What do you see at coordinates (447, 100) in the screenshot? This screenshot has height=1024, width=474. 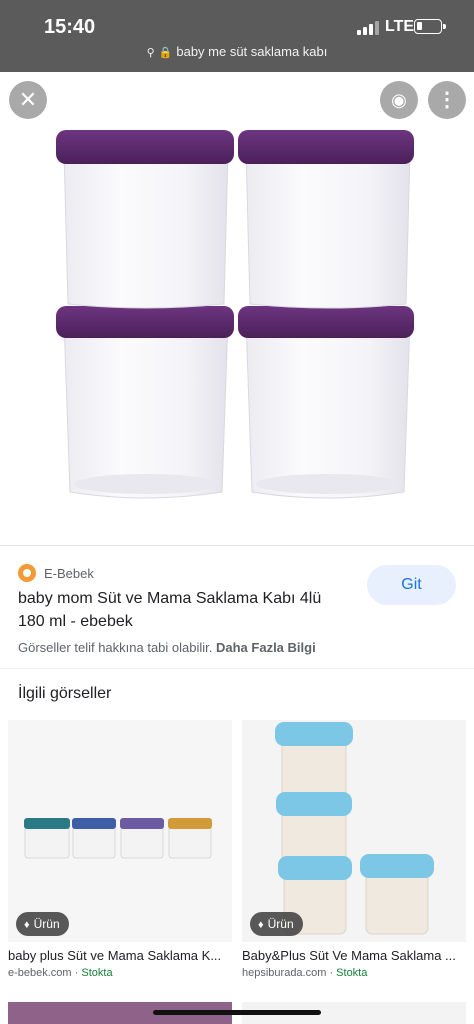 I see `more-vert-icon: ⋮` at bounding box center [447, 100].